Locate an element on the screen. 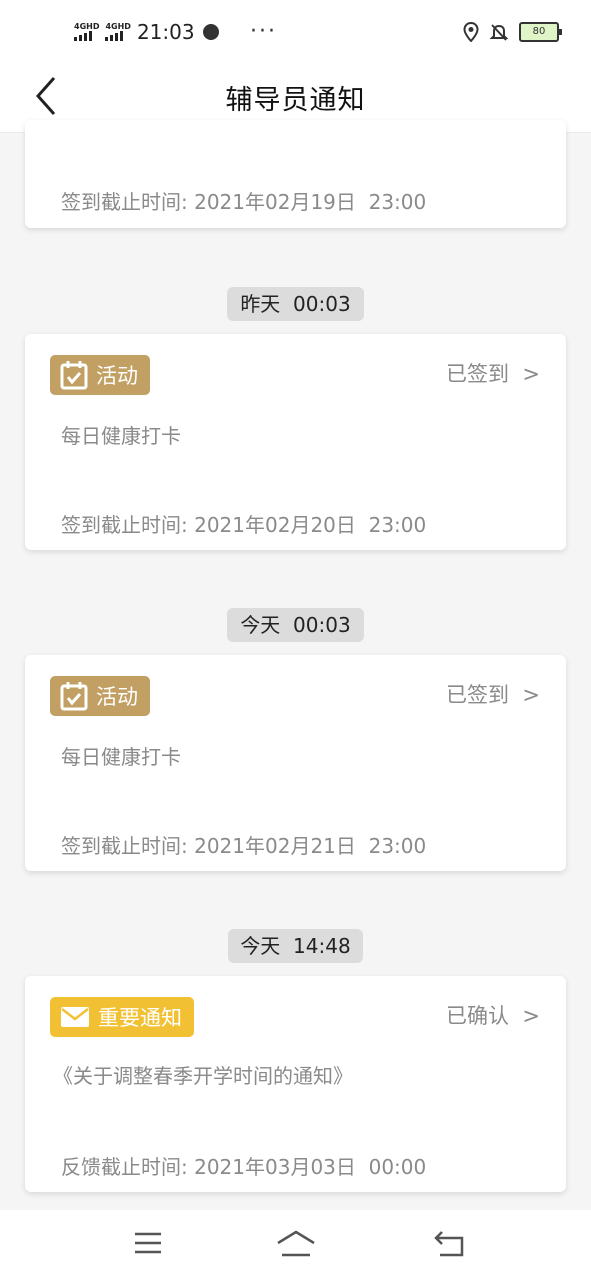 Image resolution: width=591 pixels, height=1280 pixels. location-icon is located at coordinates (471, 32).